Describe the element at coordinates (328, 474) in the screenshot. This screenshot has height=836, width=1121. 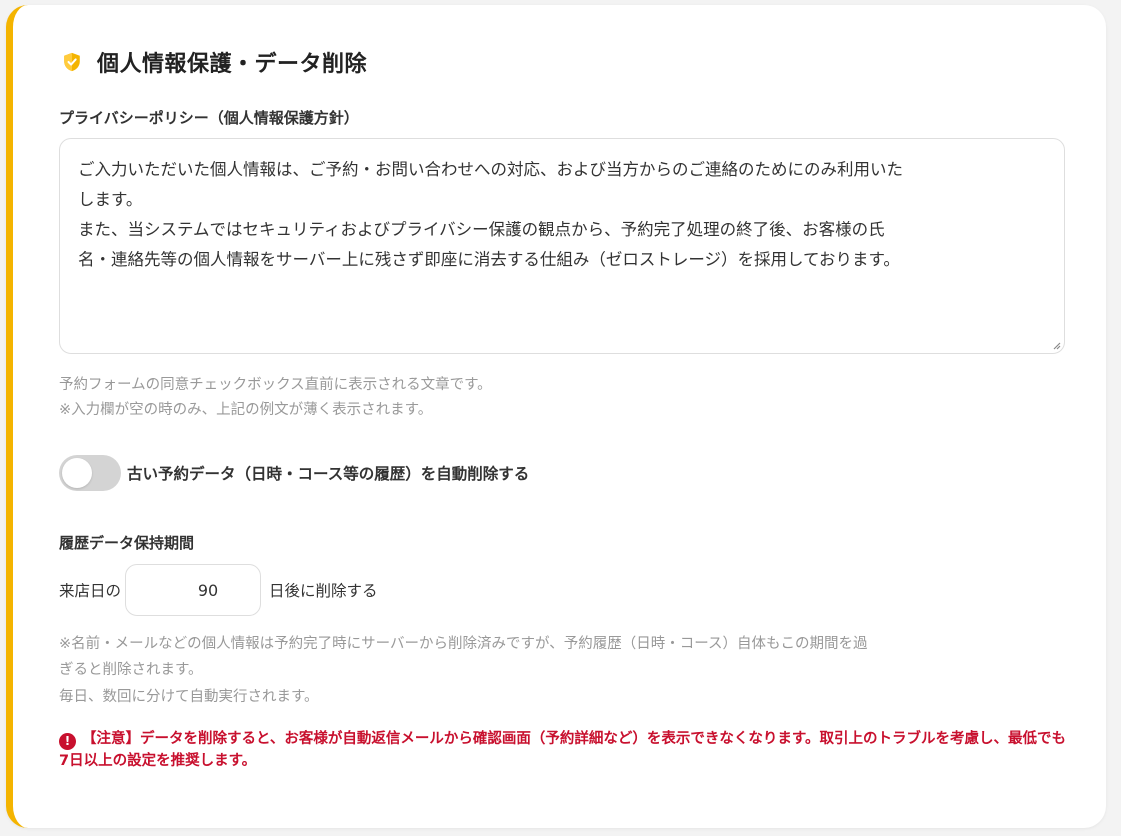
I see `auto-delete-label: 古い予約データ（日時・コース等の履歴）を自動削除する` at that location.